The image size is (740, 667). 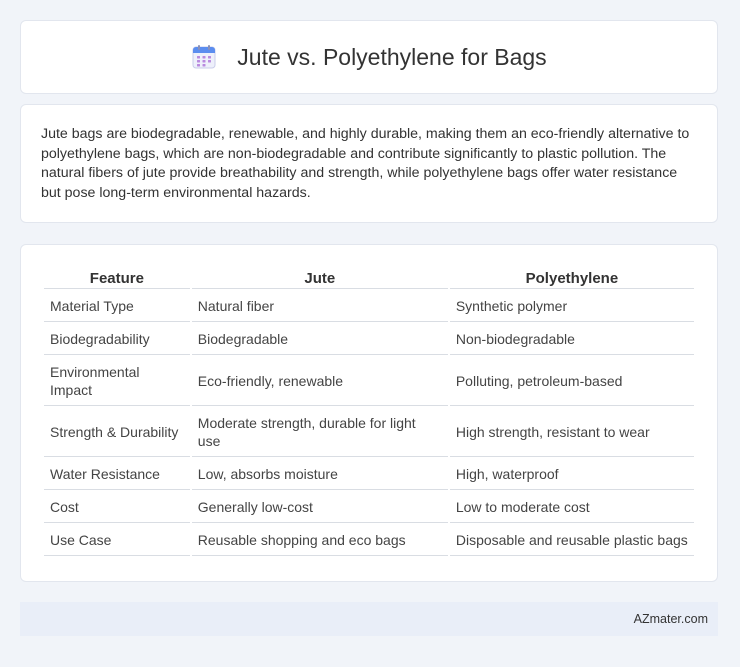 What do you see at coordinates (571, 380) in the screenshot?
I see `polyethylene-cell: Polluting, petroleum-based` at bounding box center [571, 380].